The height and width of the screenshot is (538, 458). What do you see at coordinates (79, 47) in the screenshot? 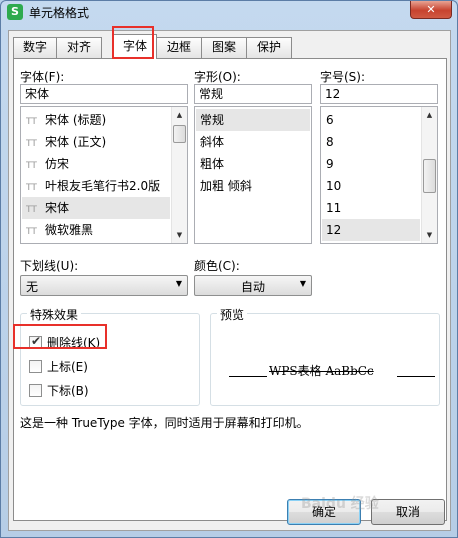
I see `tab-alignment: 对齐` at bounding box center [79, 47].